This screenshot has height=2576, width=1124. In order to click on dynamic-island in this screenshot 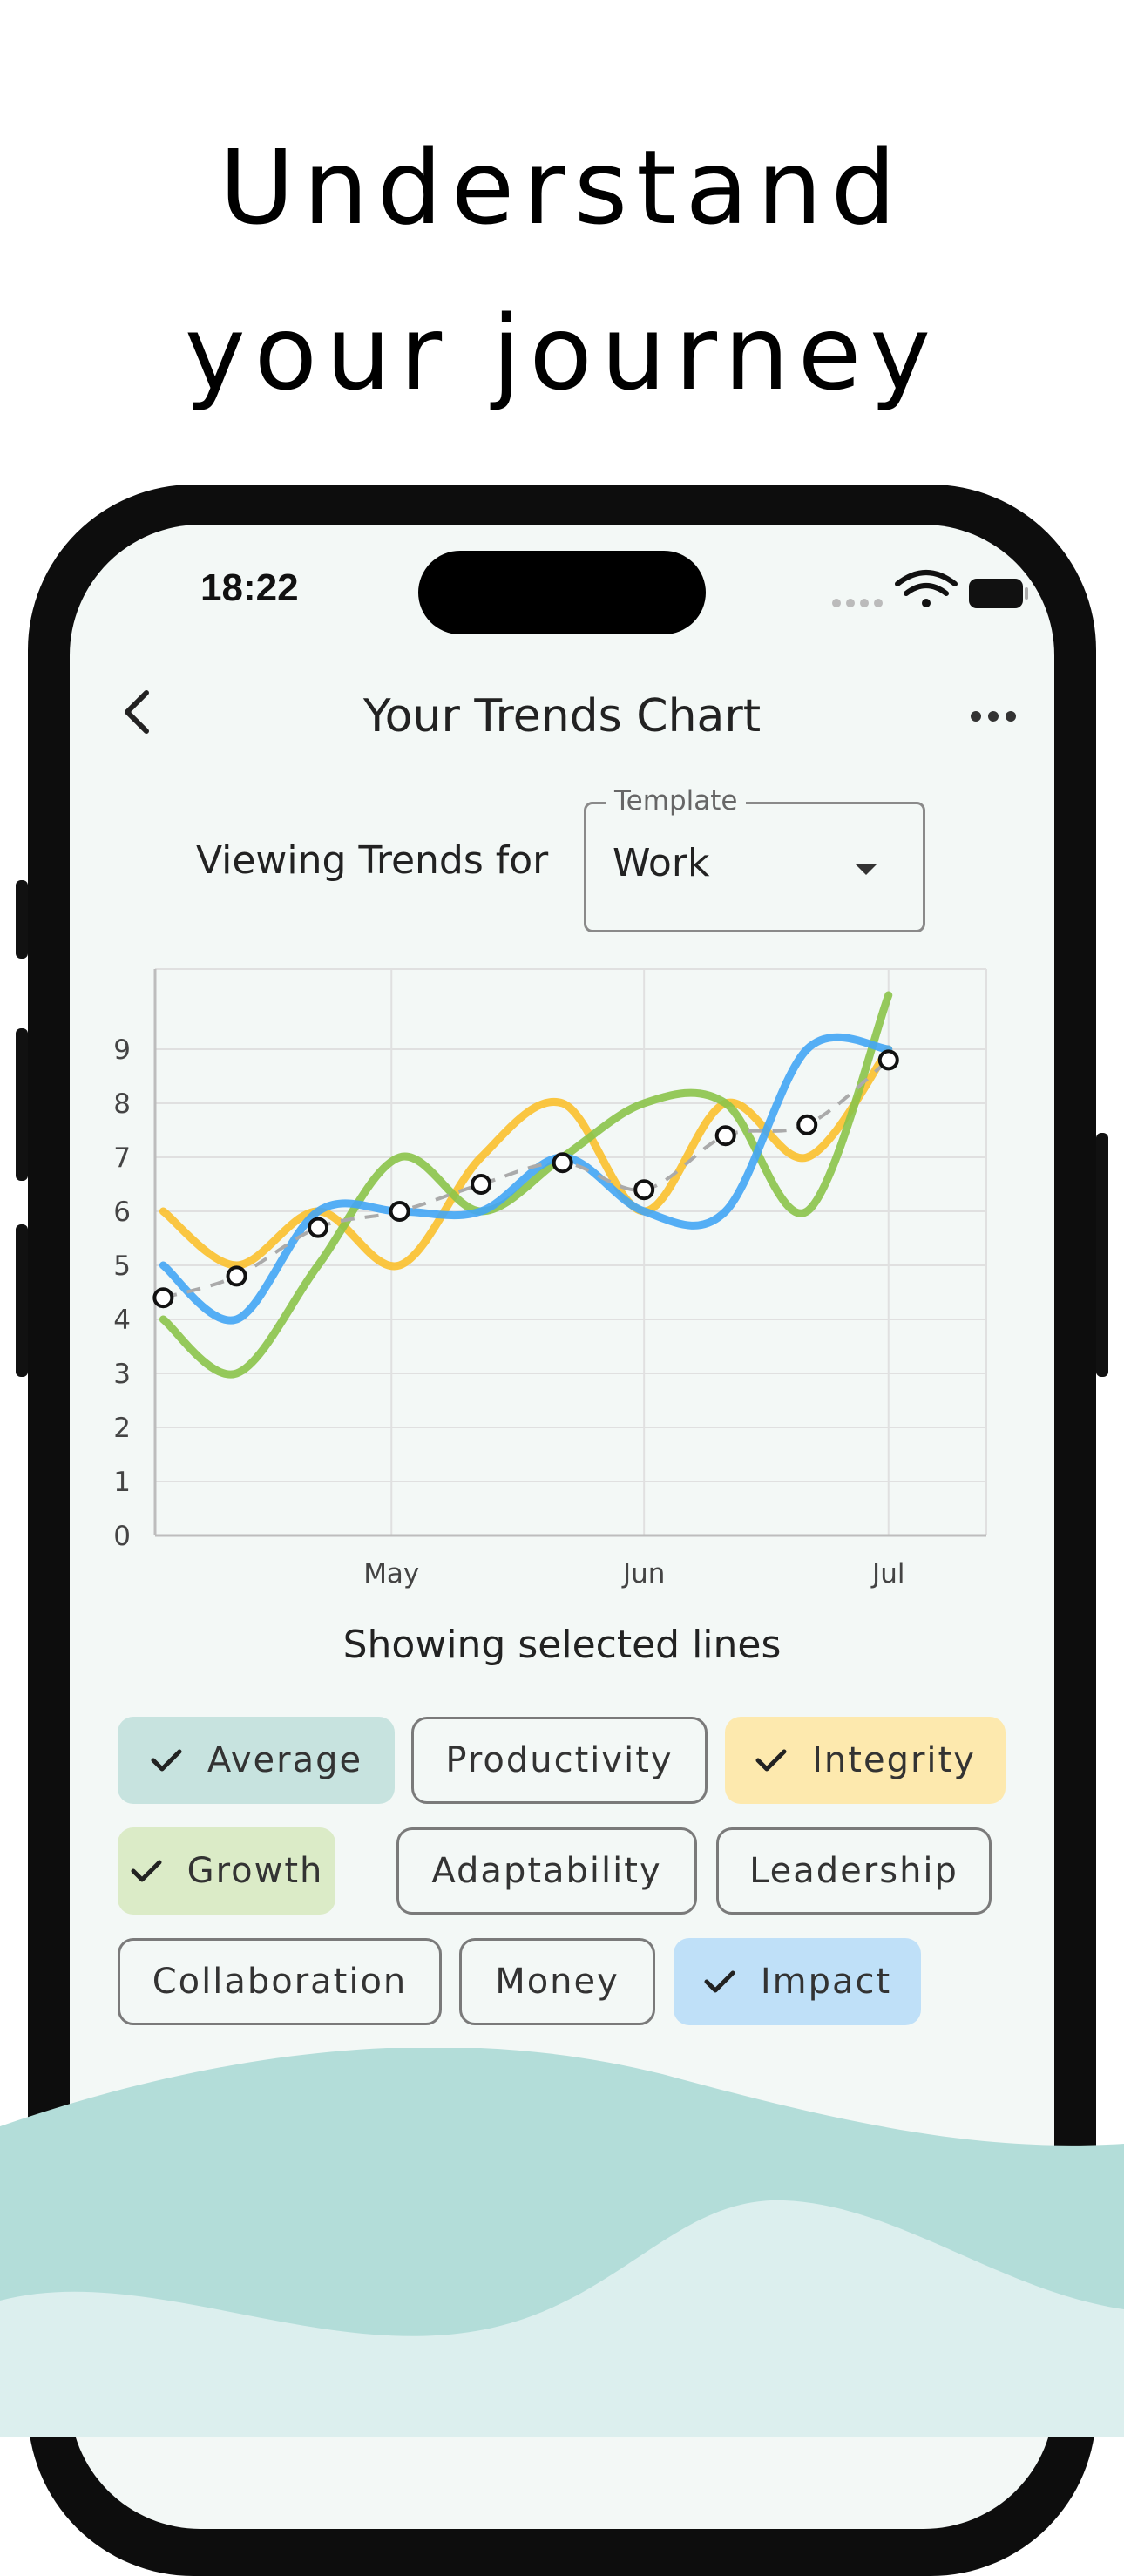, I will do `click(562, 593)`.